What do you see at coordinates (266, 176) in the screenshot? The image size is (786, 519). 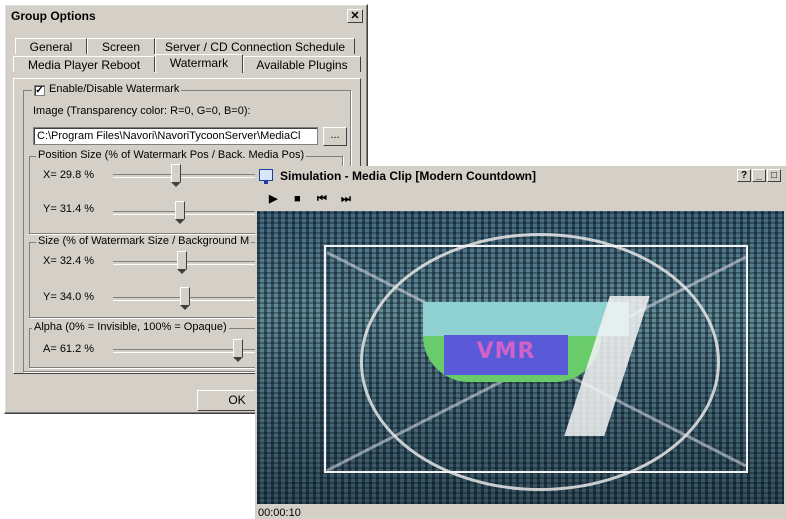 I see `monitor-icon` at bounding box center [266, 176].